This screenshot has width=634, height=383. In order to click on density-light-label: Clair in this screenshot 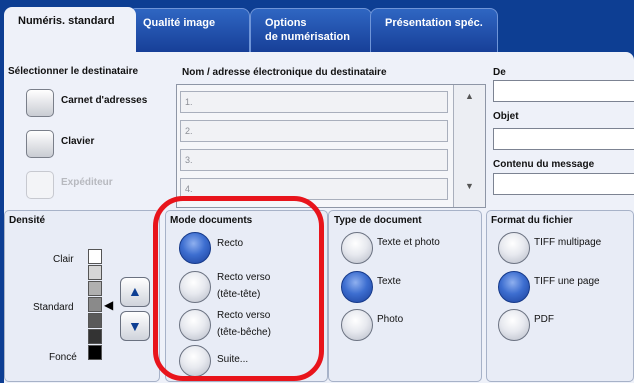, I will do `click(63, 259)`.